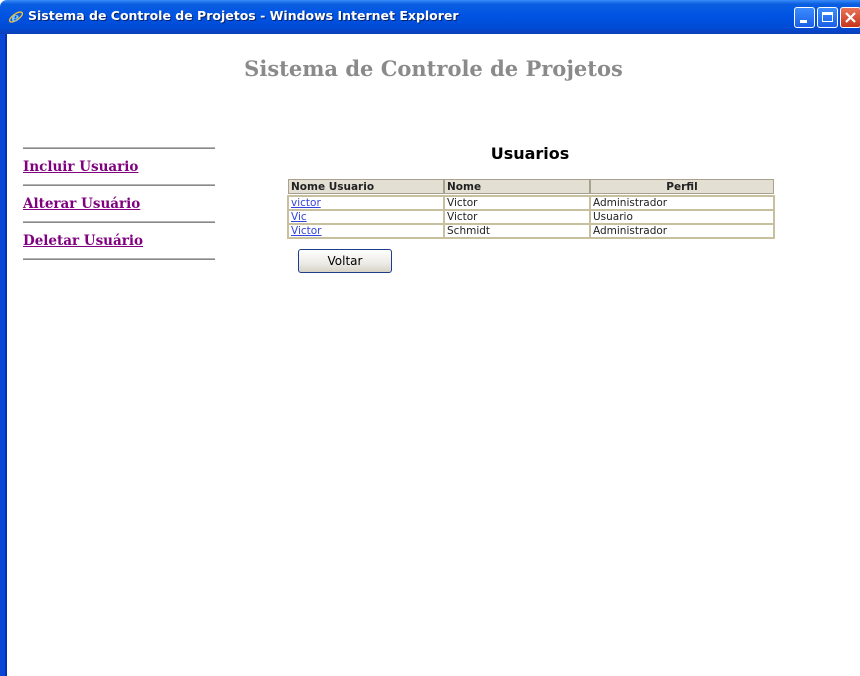  I want to click on username-cell: Vic, so click(366, 217).